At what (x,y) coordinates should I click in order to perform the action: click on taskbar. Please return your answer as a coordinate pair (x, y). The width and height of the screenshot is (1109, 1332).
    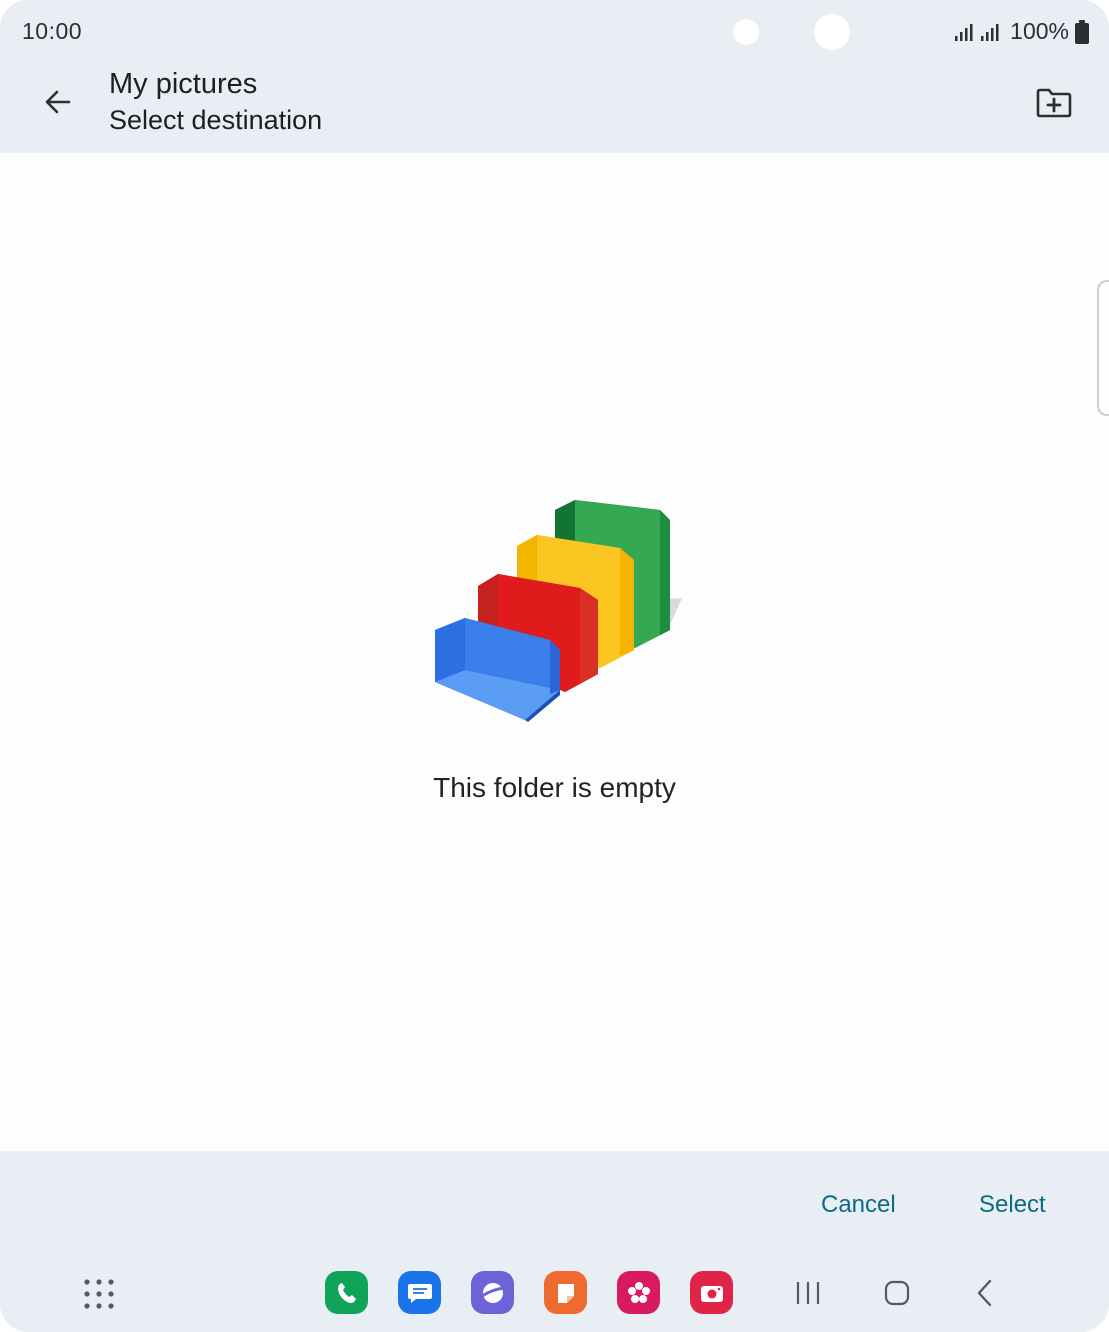
    Looking at the image, I should click on (554, 1293).